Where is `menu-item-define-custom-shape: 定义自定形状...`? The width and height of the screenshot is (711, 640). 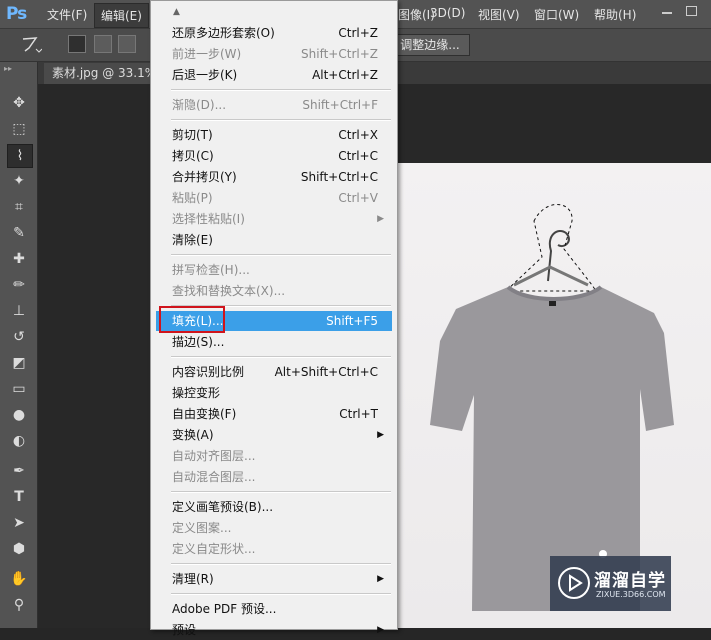 menu-item-define-custom-shape: 定义自定形状... is located at coordinates (274, 549).